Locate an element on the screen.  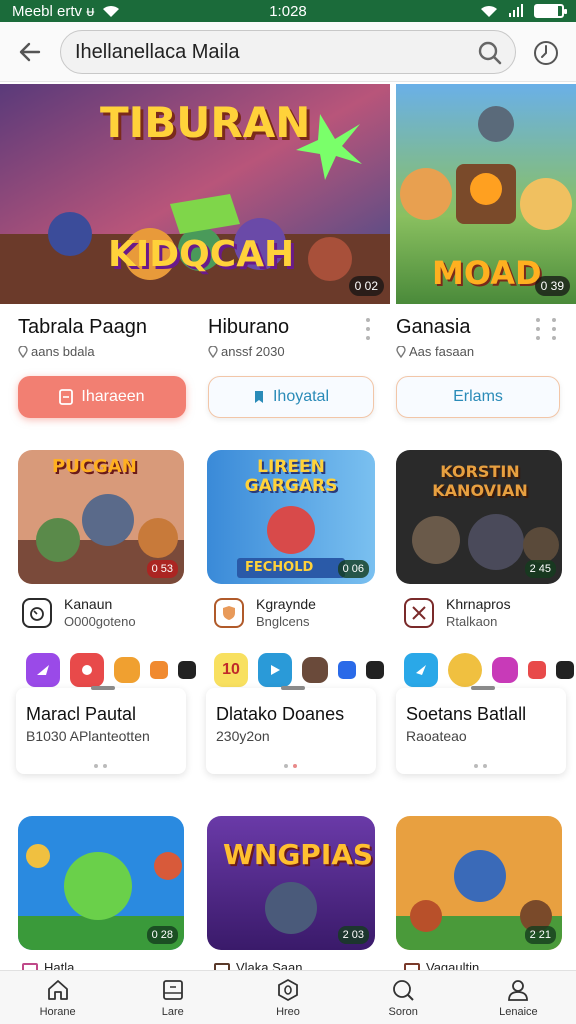
info-card: Soetans Batlall Raoateao is located at coordinates (481, 730).